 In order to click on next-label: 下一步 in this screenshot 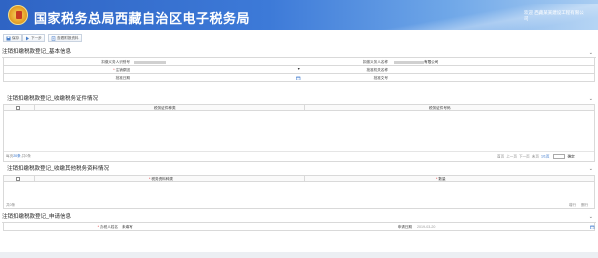, I will do `click(36, 38)`.